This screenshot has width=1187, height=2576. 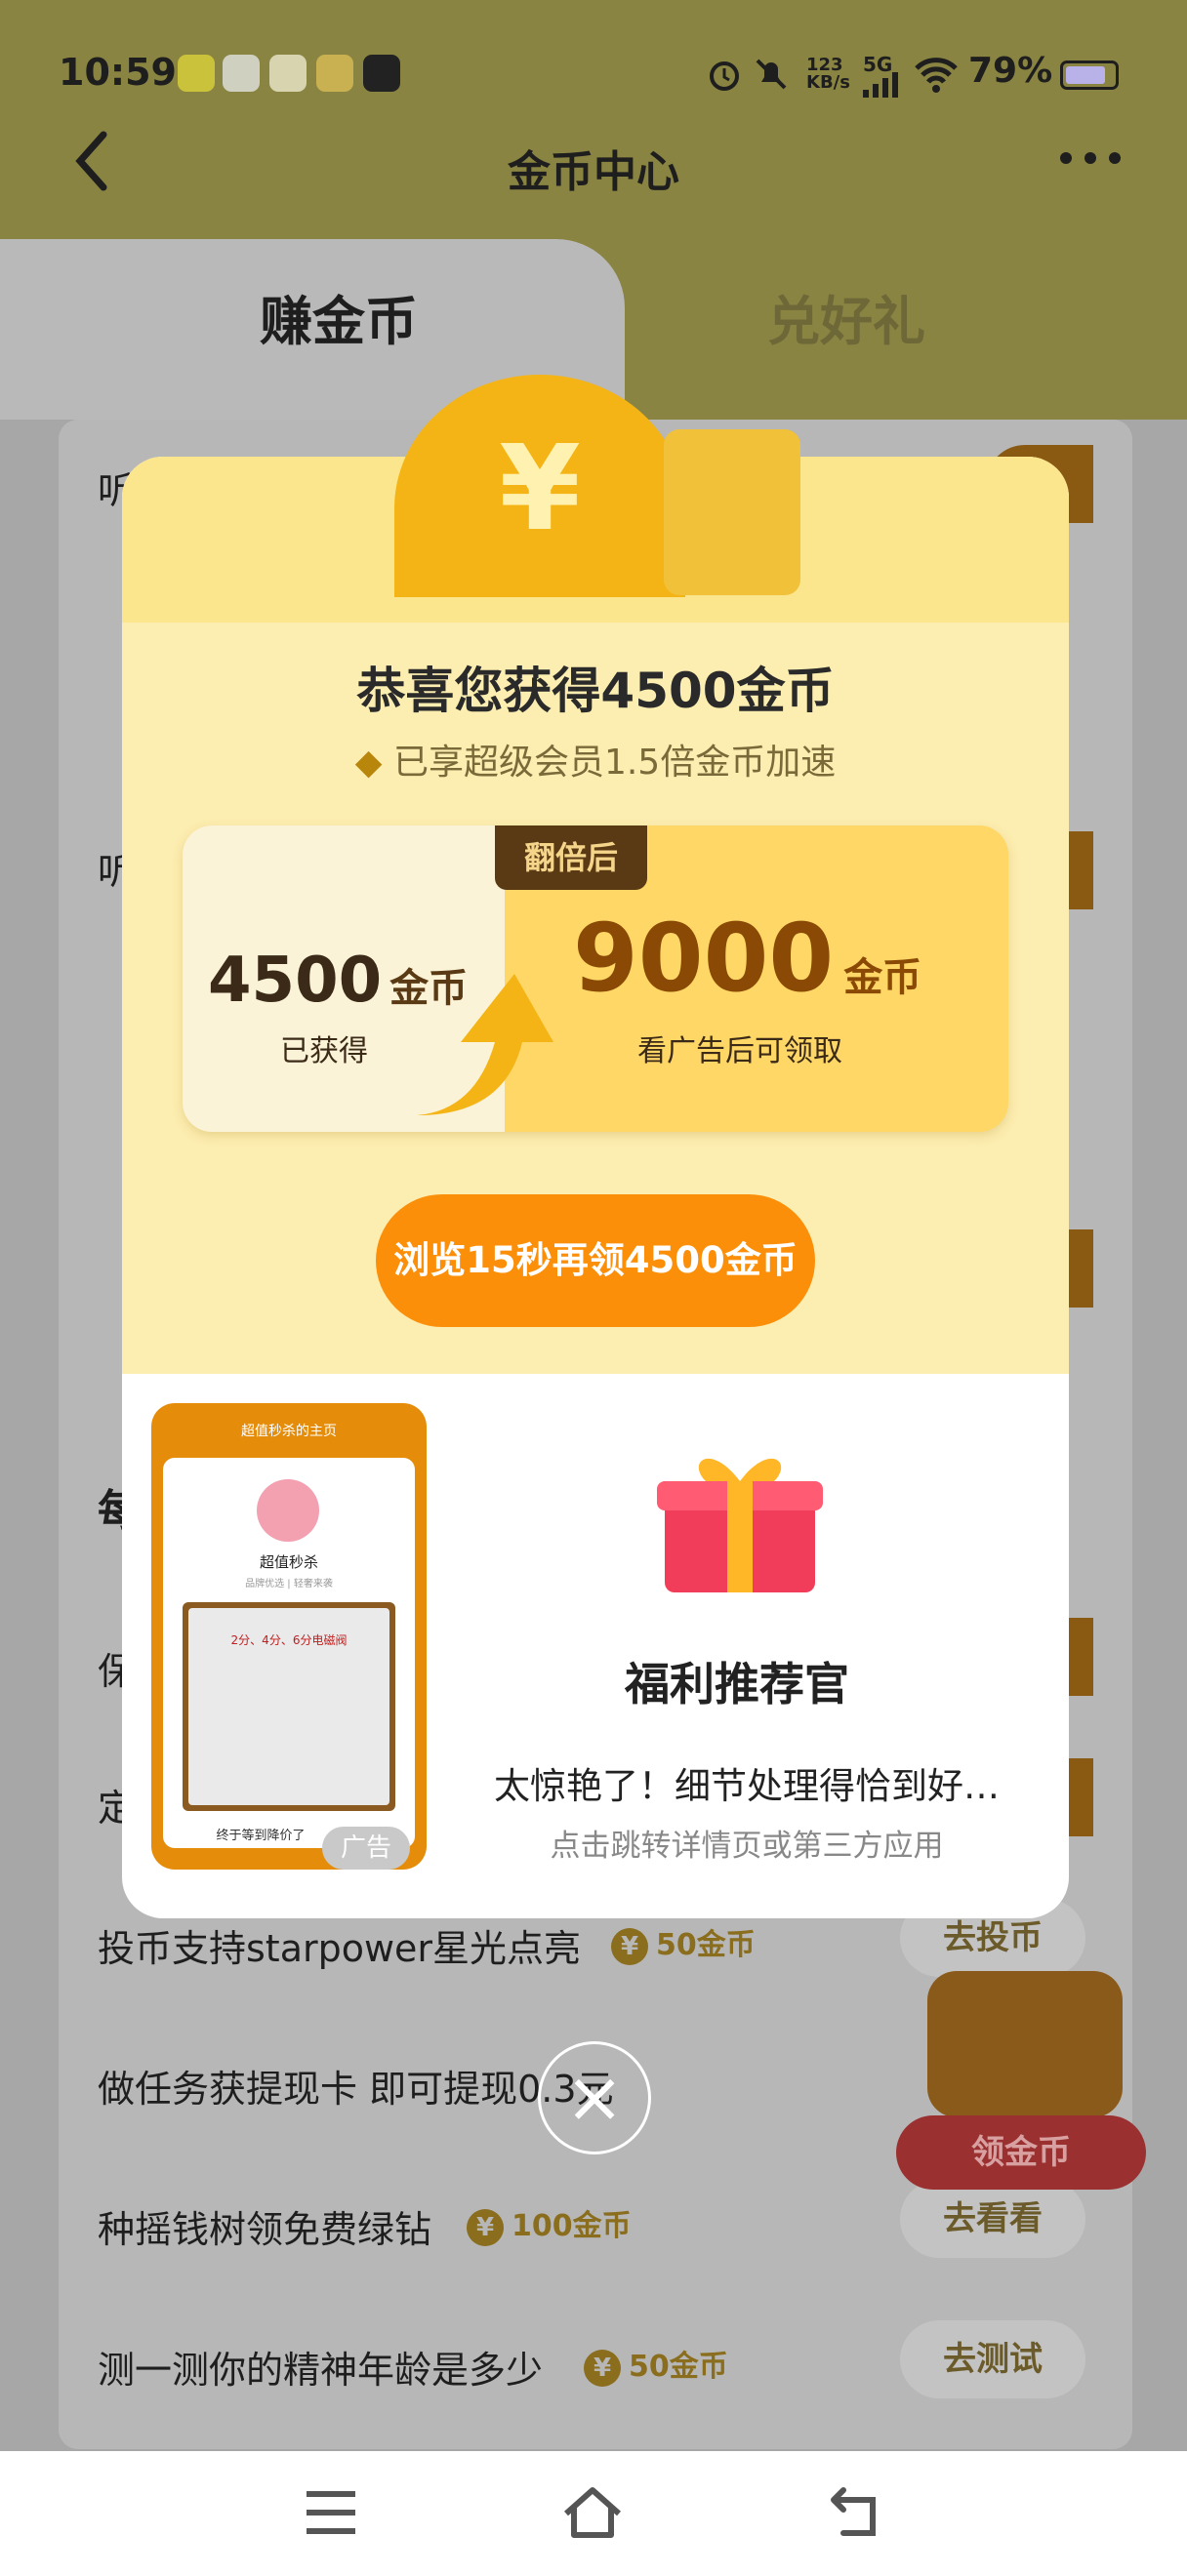 What do you see at coordinates (732, 1681) in the screenshot?
I see `ad-title: 福利推荐官` at bounding box center [732, 1681].